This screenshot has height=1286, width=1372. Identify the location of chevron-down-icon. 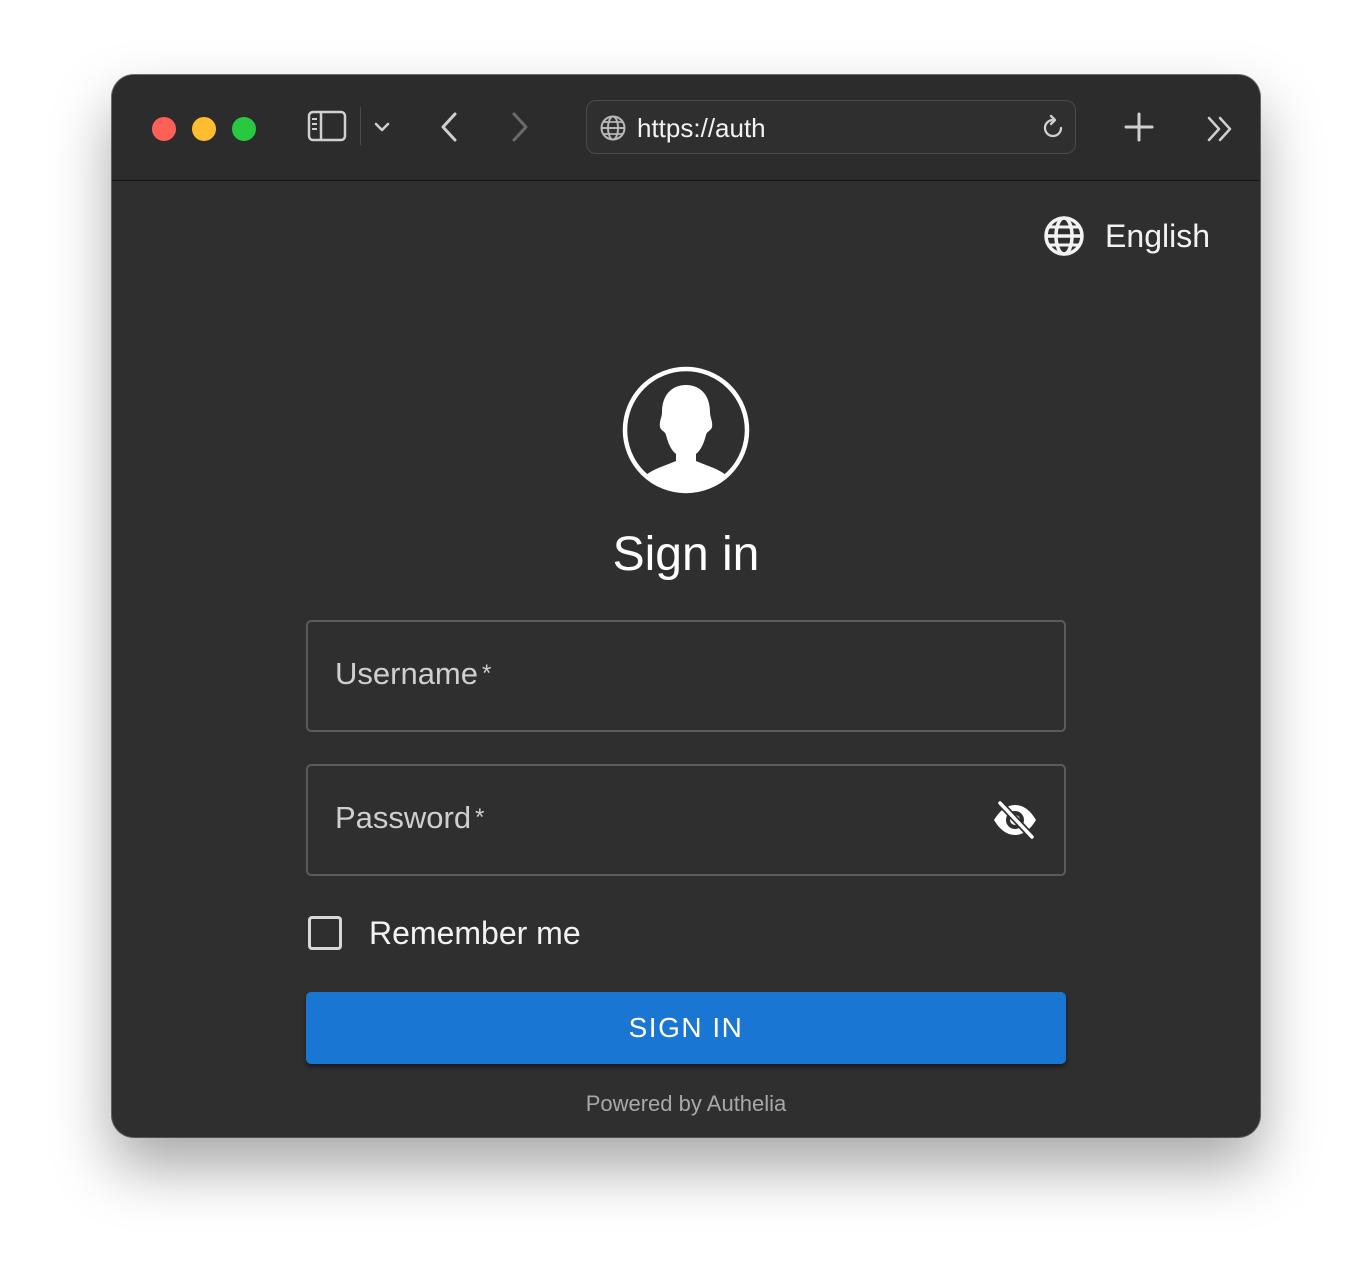
(382, 127).